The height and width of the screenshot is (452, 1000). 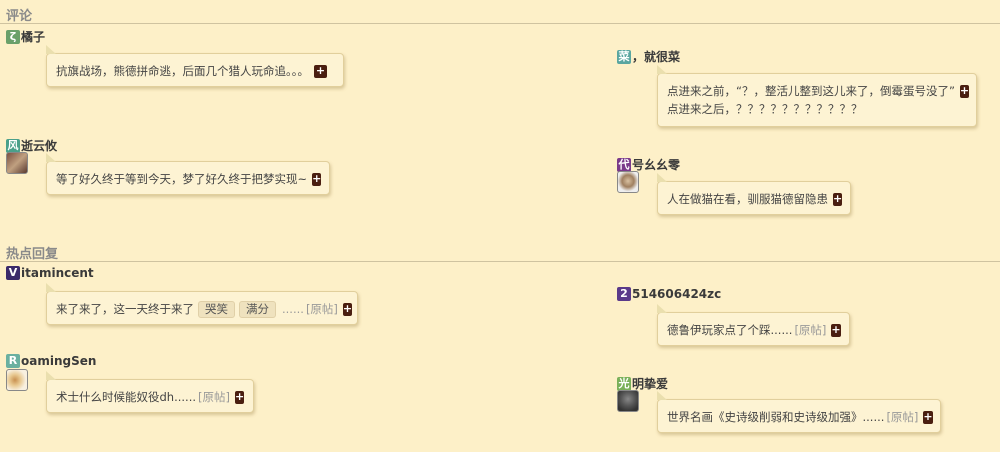 I want to click on user-badge: V, so click(x=13, y=273).